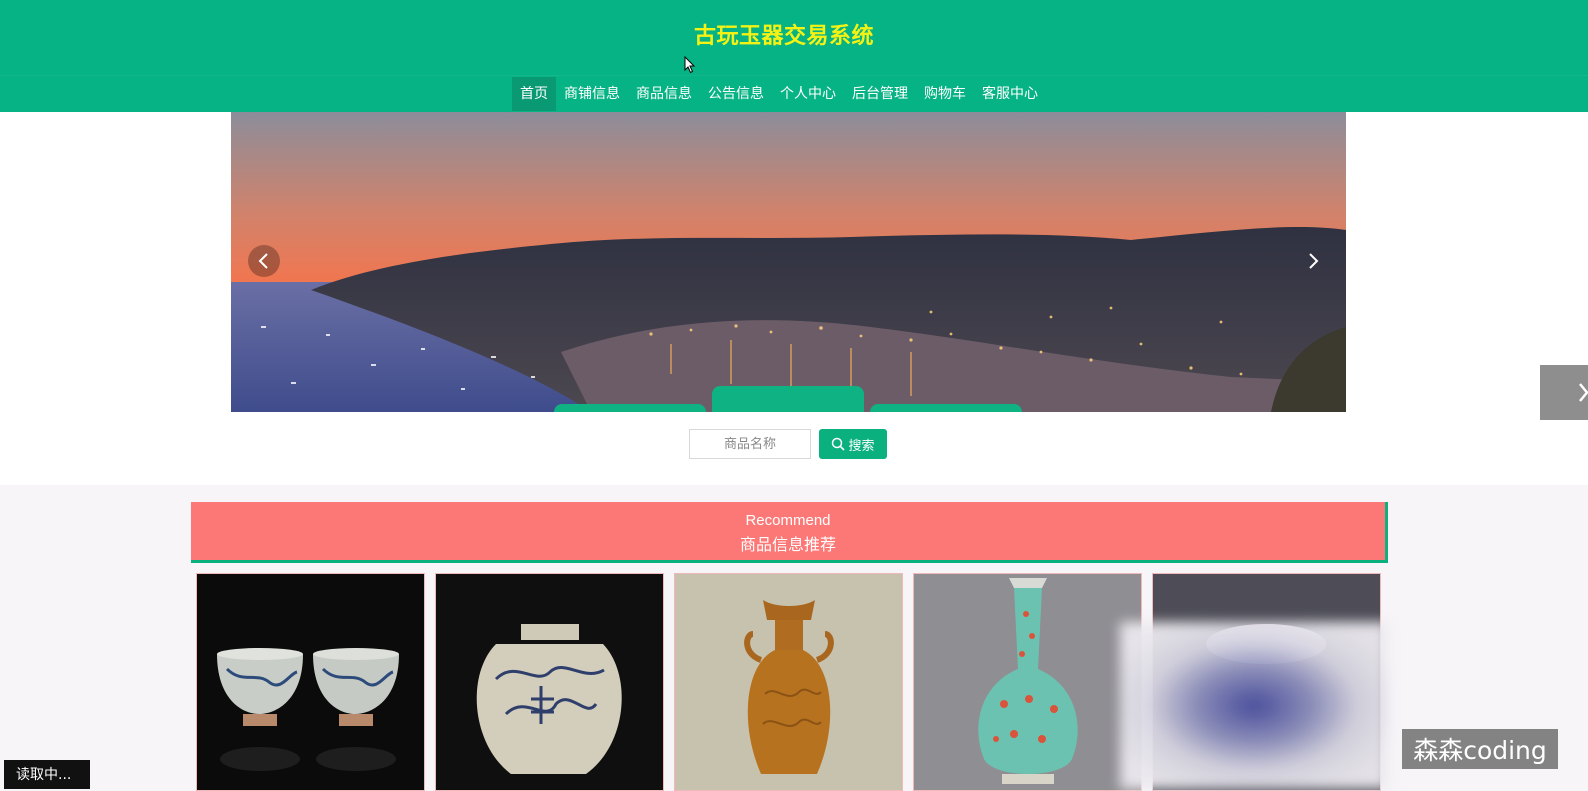 This screenshot has width=1588, height=791. I want to click on nav-item-admin: 后台管理, so click(880, 94).